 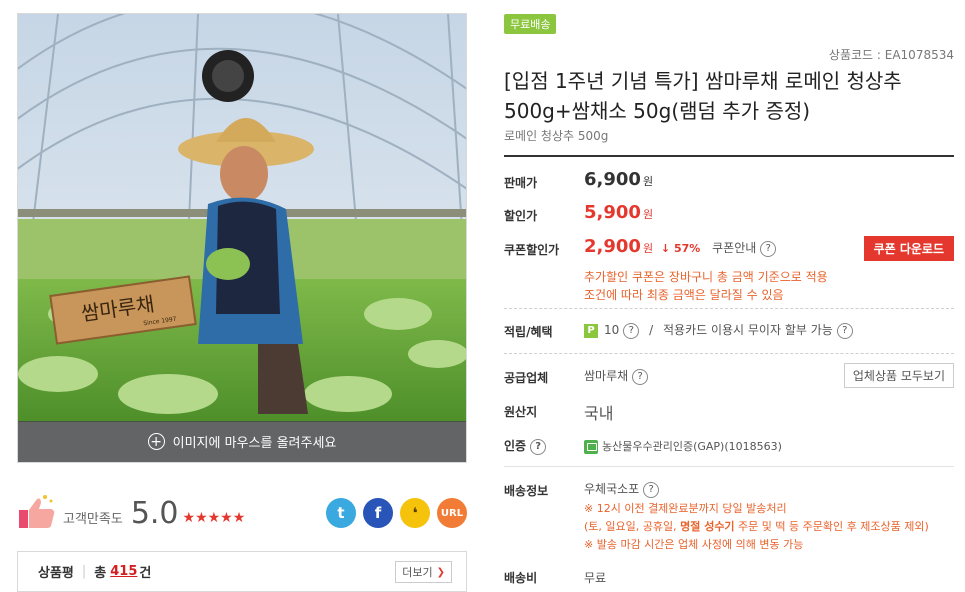 What do you see at coordinates (908, 248) in the screenshot?
I see `coupon-download-button: 쿠폰 다운로드` at bounding box center [908, 248].